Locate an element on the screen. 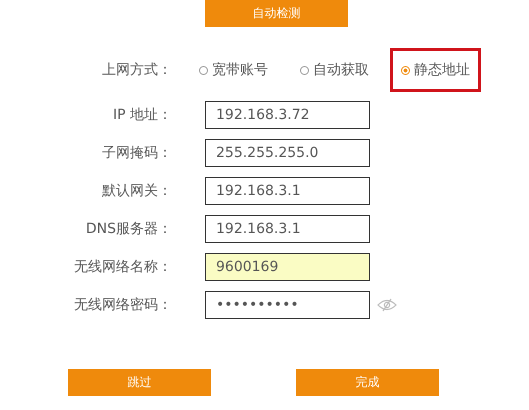  field-label: 上网方式： is located at coordinates (137, 70).